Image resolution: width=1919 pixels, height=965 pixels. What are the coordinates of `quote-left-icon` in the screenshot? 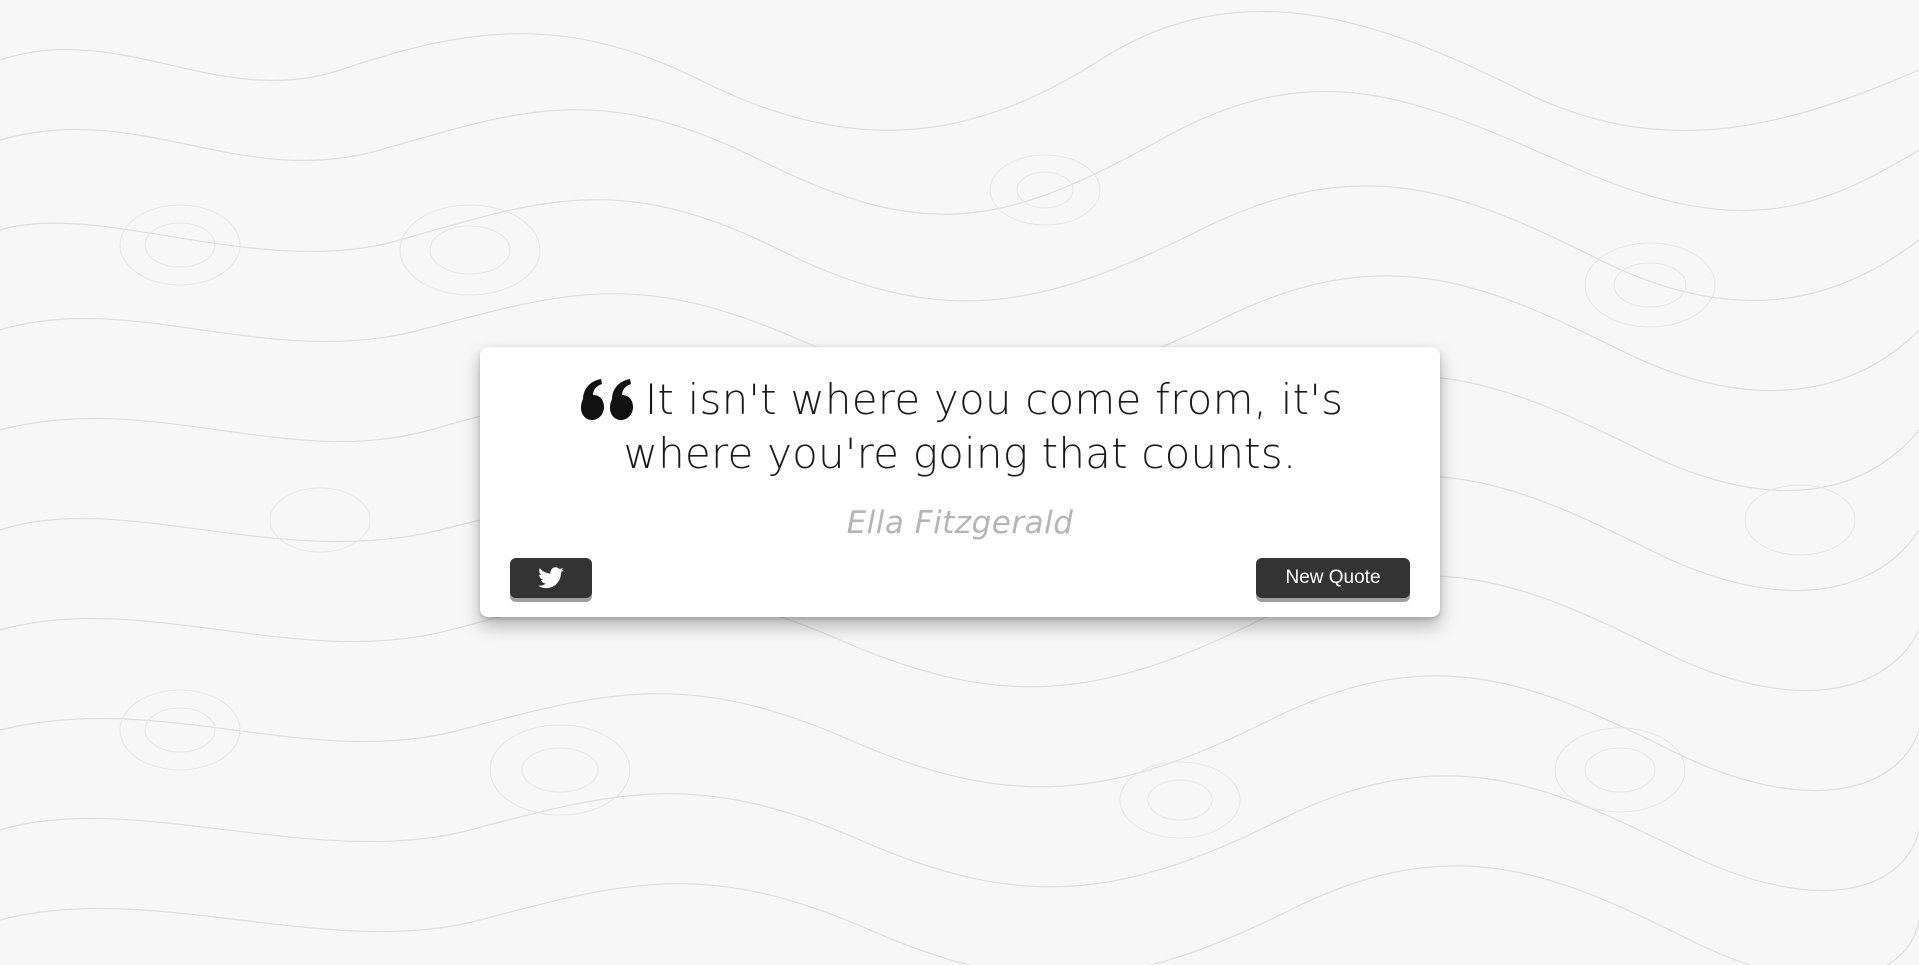 It's located at (606, 399).